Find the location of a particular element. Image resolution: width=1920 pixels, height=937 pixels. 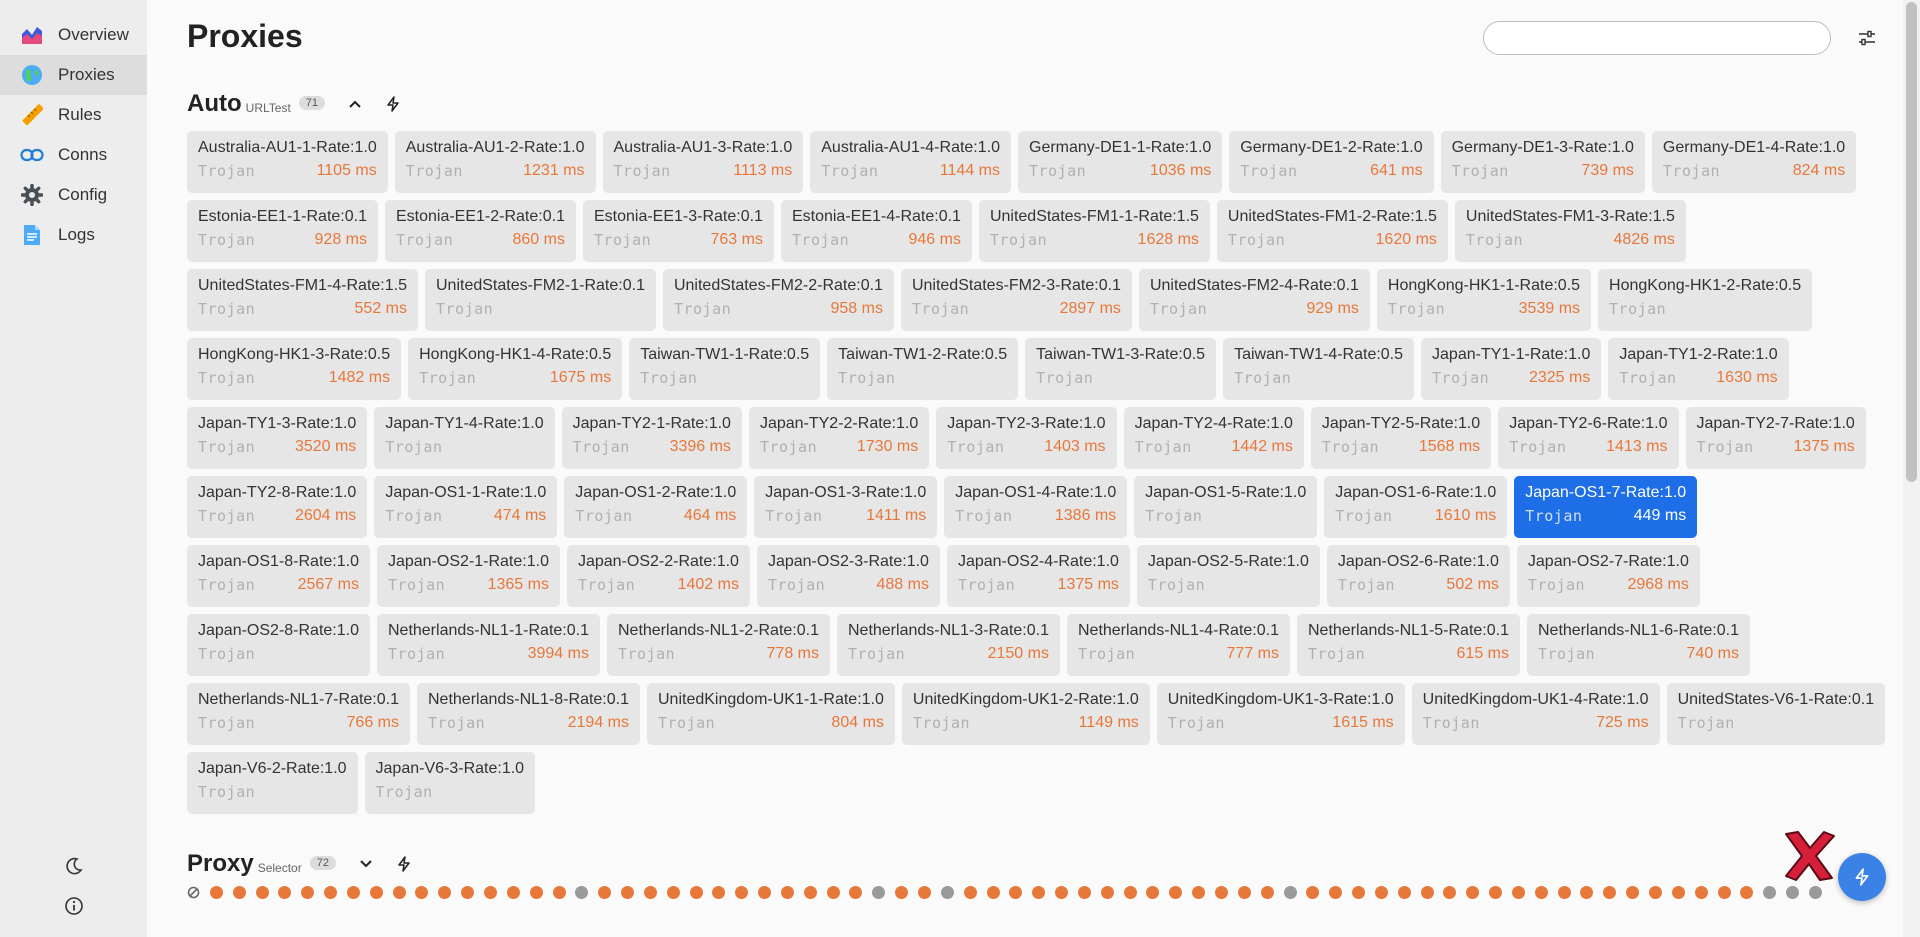

proxy-card: Netherlands-NL1-7-Rate:0.1 Trojan 766 ms is located at coordinates (298, 714).